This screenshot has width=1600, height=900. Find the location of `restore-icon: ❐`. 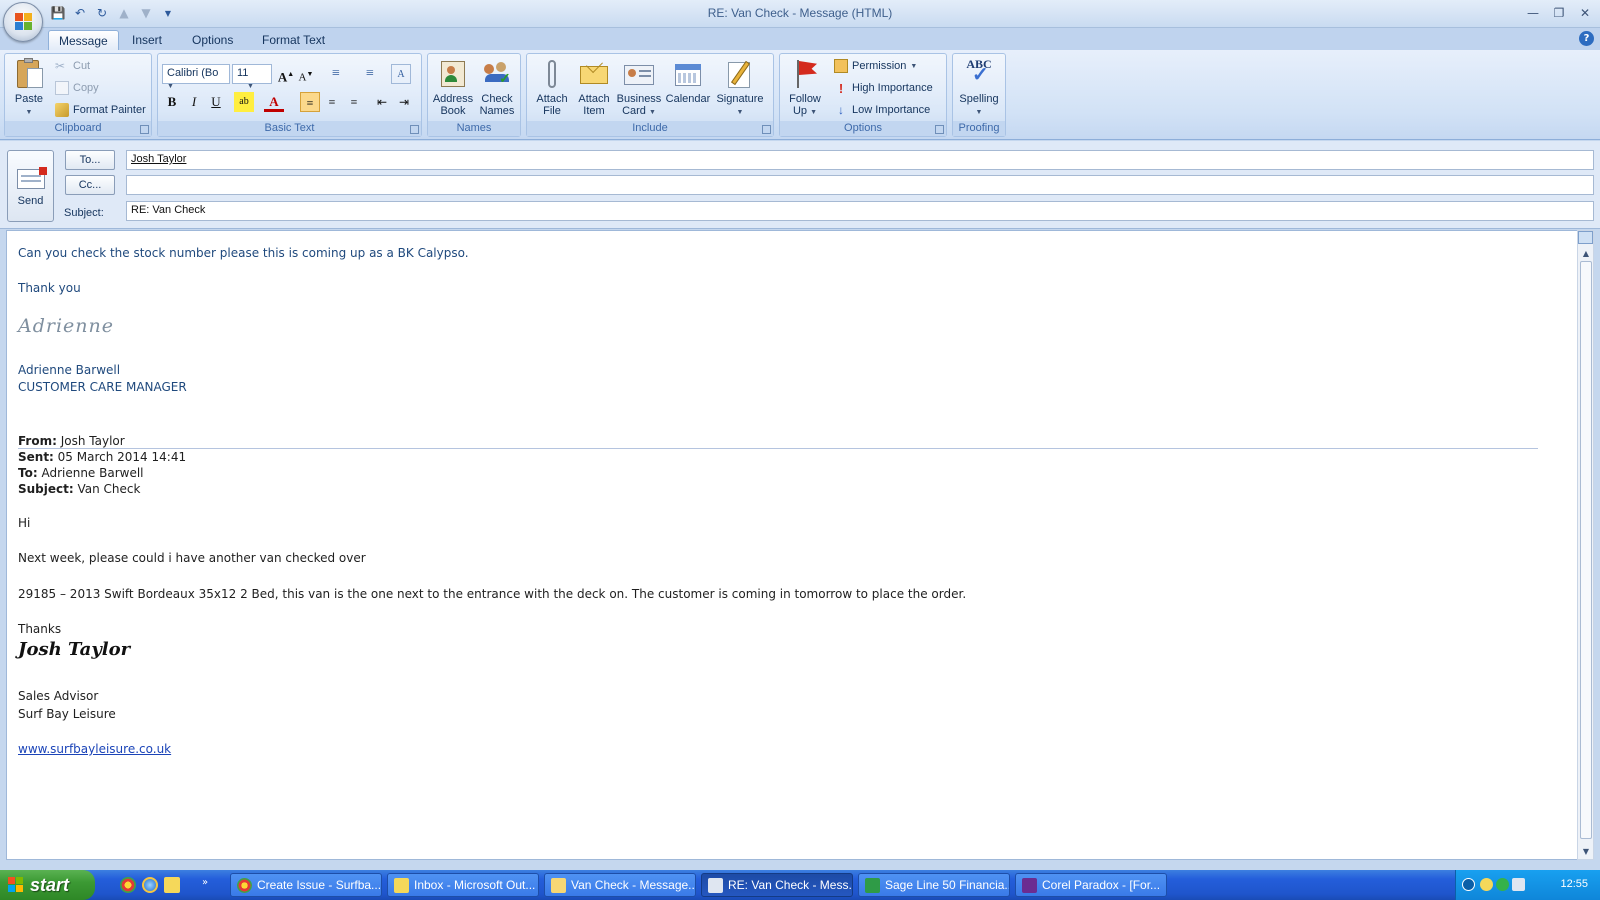

restore-icon: ❐ is located at coordinates (1559, 13).